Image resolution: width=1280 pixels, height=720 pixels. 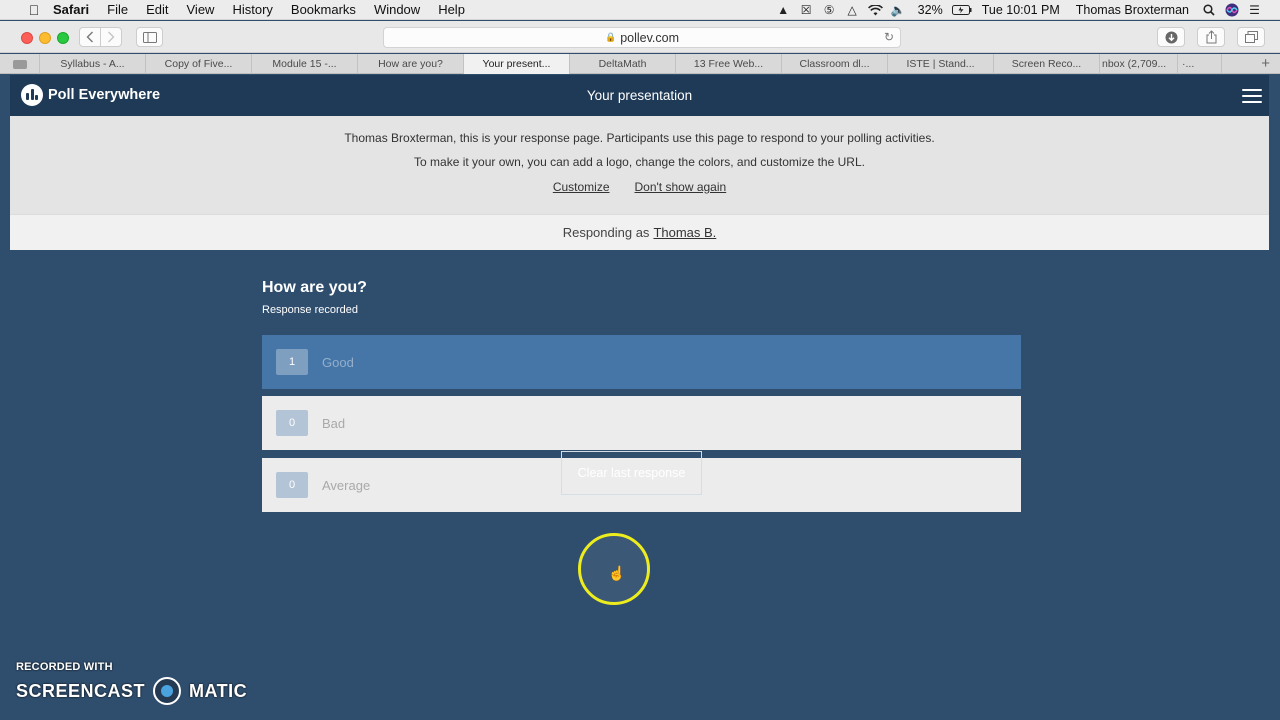 What do you see at coordinates (606, 232) in the screenshot?
I see `responding-as-label: Responding as` at bounding box center [606, 232].